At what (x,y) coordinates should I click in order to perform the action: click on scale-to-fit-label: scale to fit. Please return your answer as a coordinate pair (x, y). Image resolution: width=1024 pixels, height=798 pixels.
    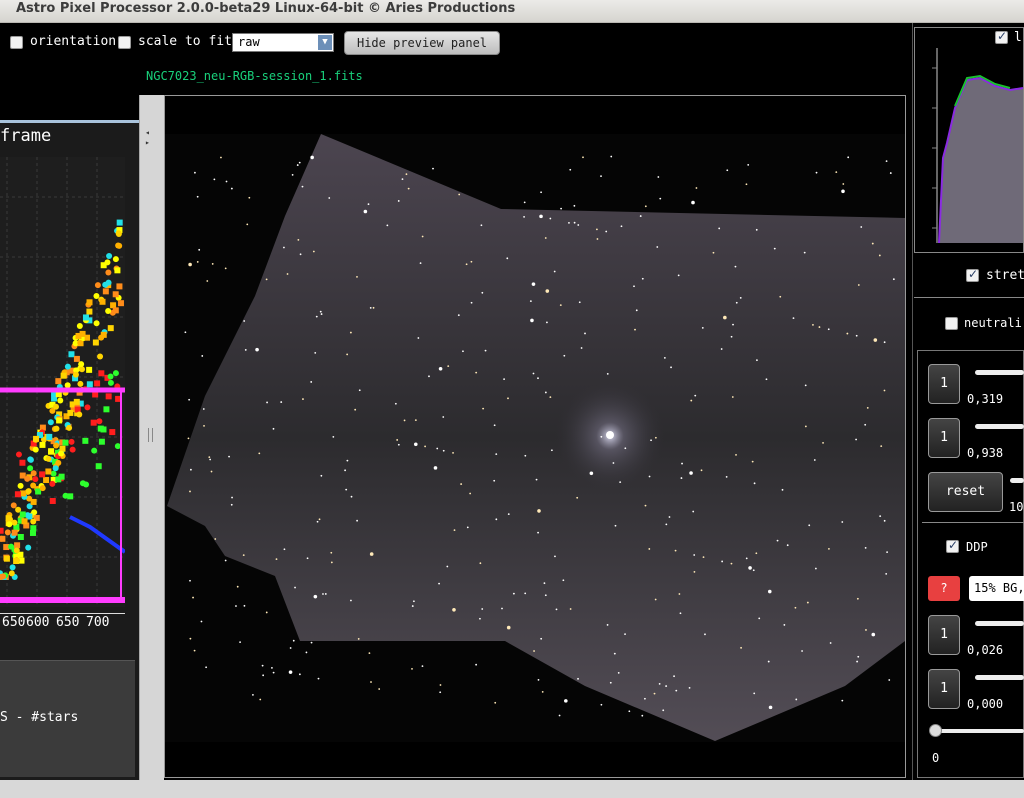
    Looking at the image, I should click on (185, 41).